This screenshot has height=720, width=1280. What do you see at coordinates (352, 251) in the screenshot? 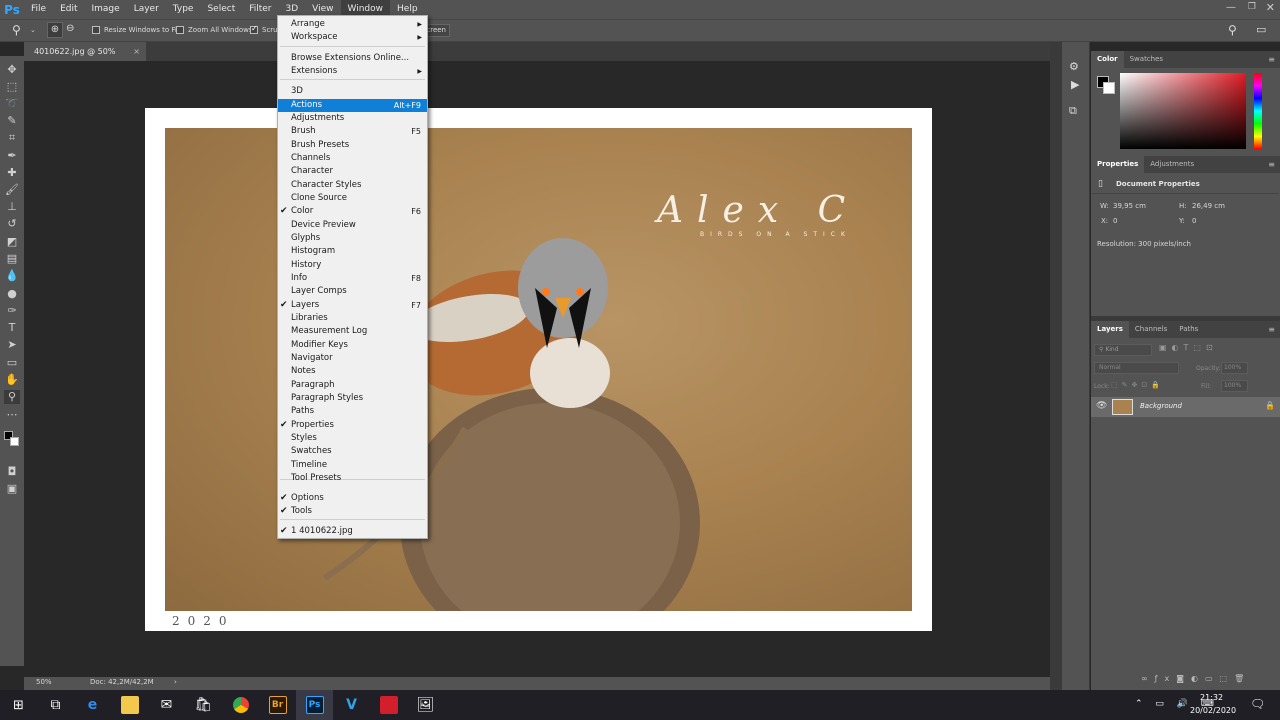
I see `window-menu-item-histogram: Histogram` at bounding box center [352, 251].